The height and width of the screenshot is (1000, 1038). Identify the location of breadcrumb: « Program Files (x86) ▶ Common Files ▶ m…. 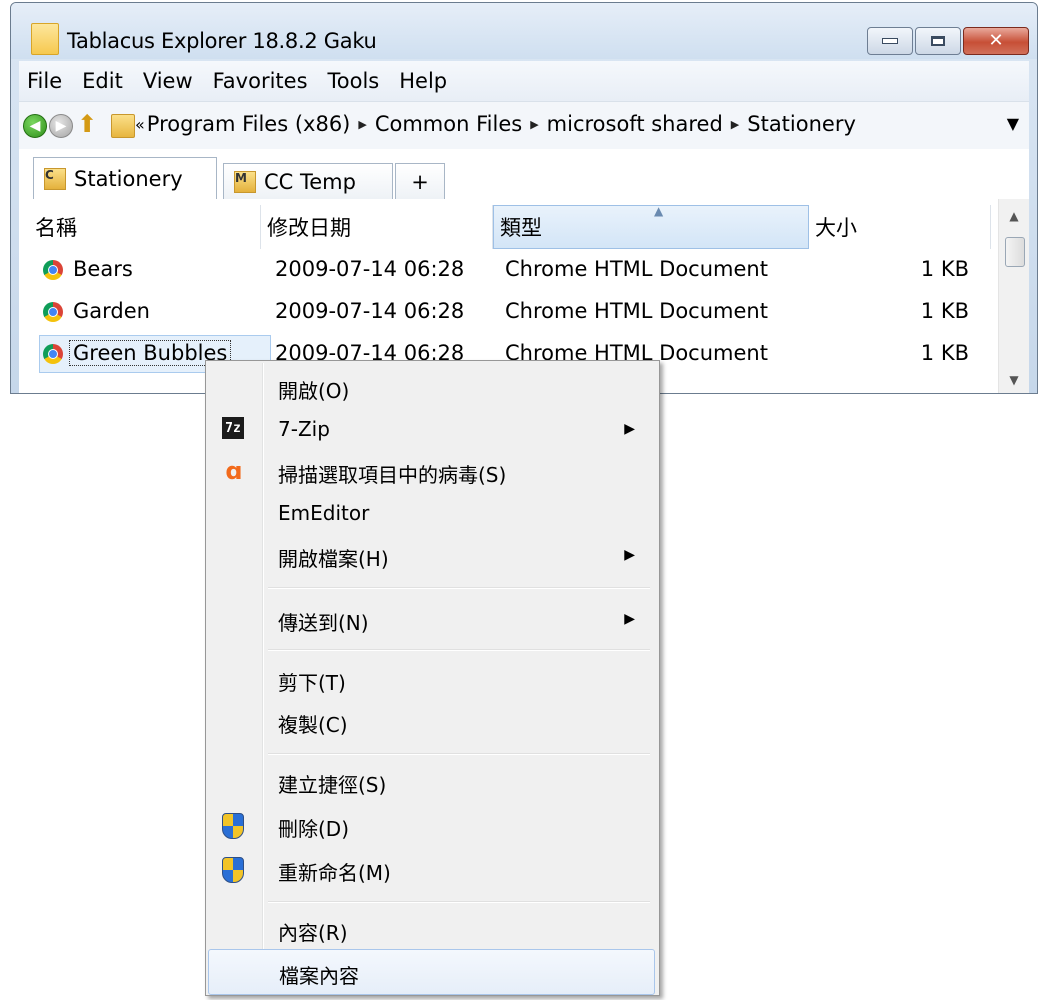
(495, 124).